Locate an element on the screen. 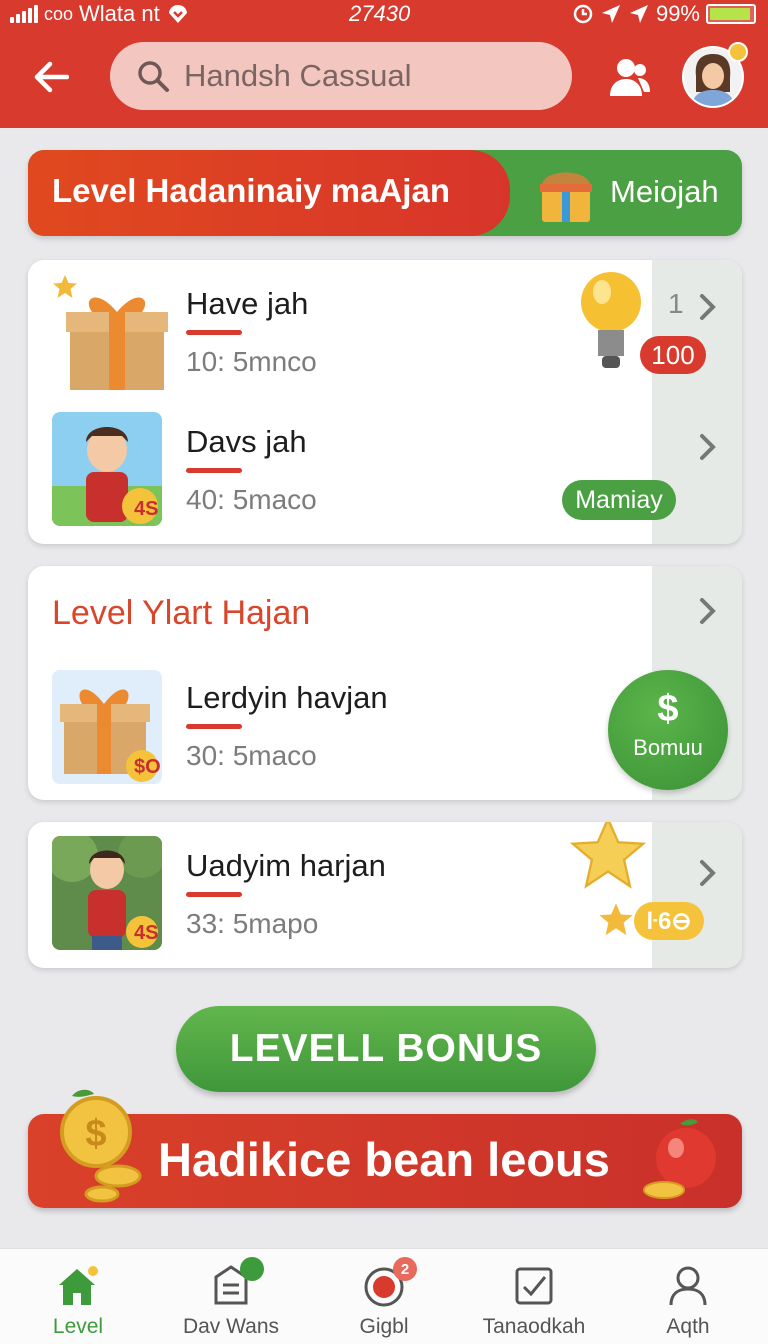 The height and width of the screenshot is (1344, 768). dollar-icon: $ is located at coordinates (668, 709).